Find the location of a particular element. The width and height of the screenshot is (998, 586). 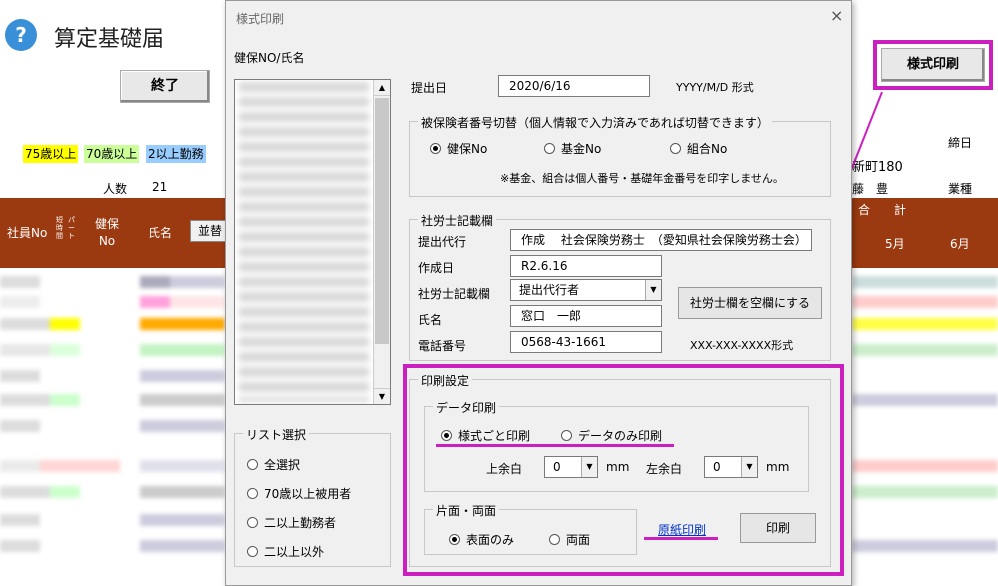

created-date-label: 作成日 is located at coordinates (436, 268).